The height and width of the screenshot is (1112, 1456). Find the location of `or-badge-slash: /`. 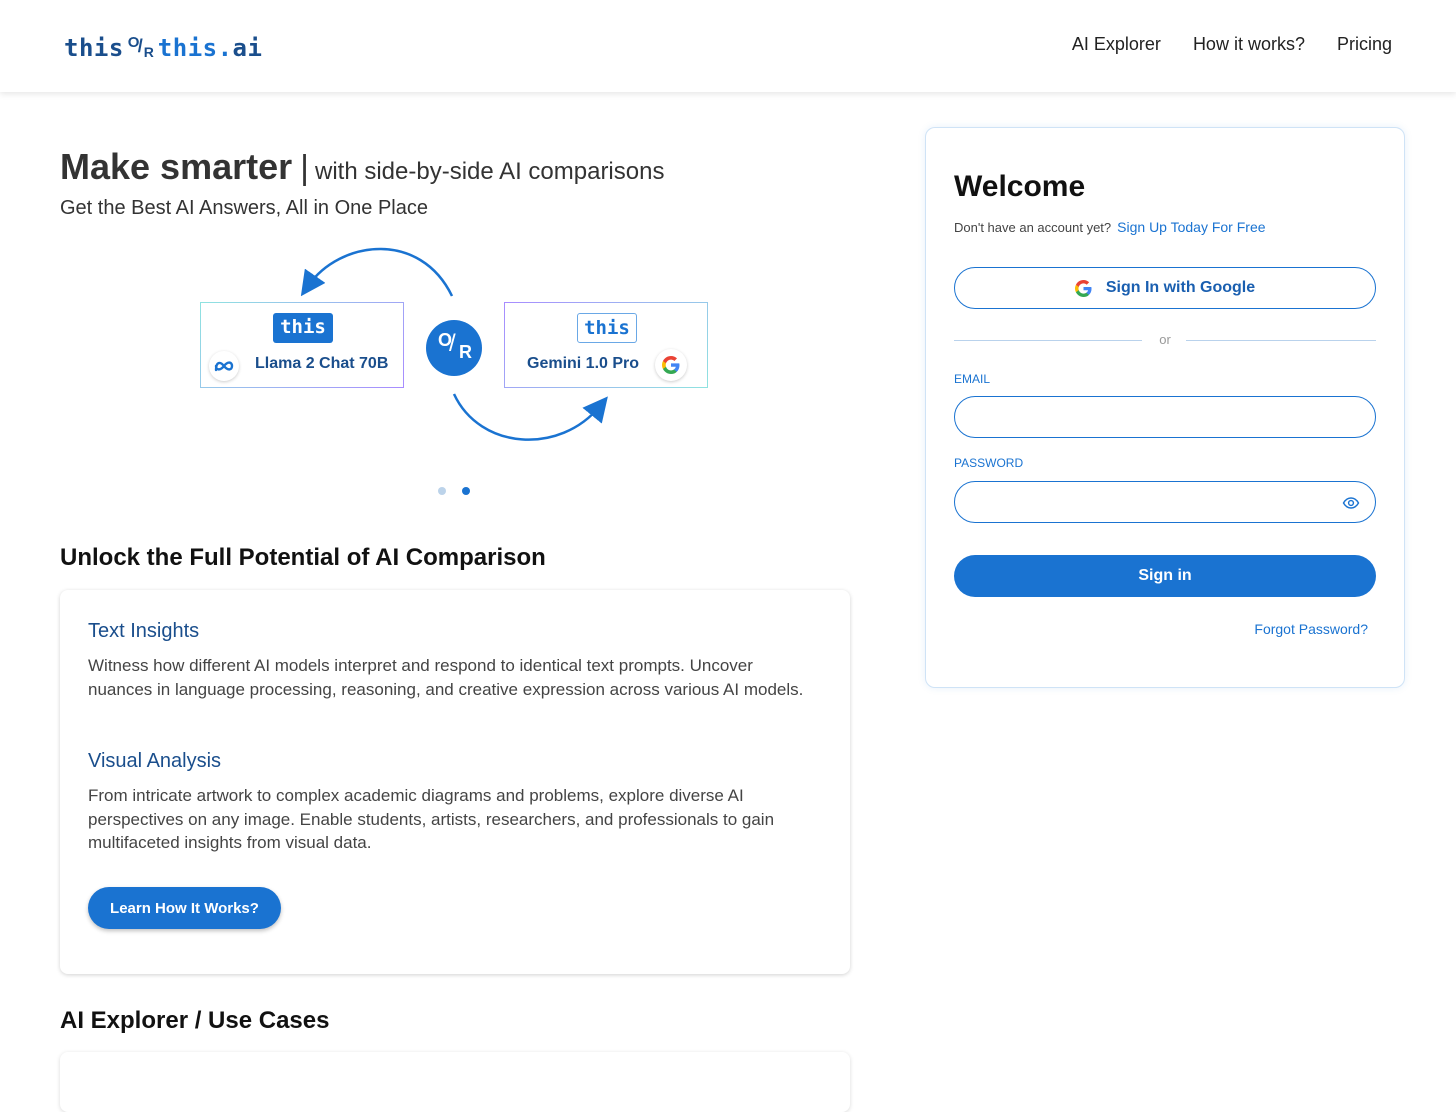

or-badge-slash: / is located at coordinates (452, 343).